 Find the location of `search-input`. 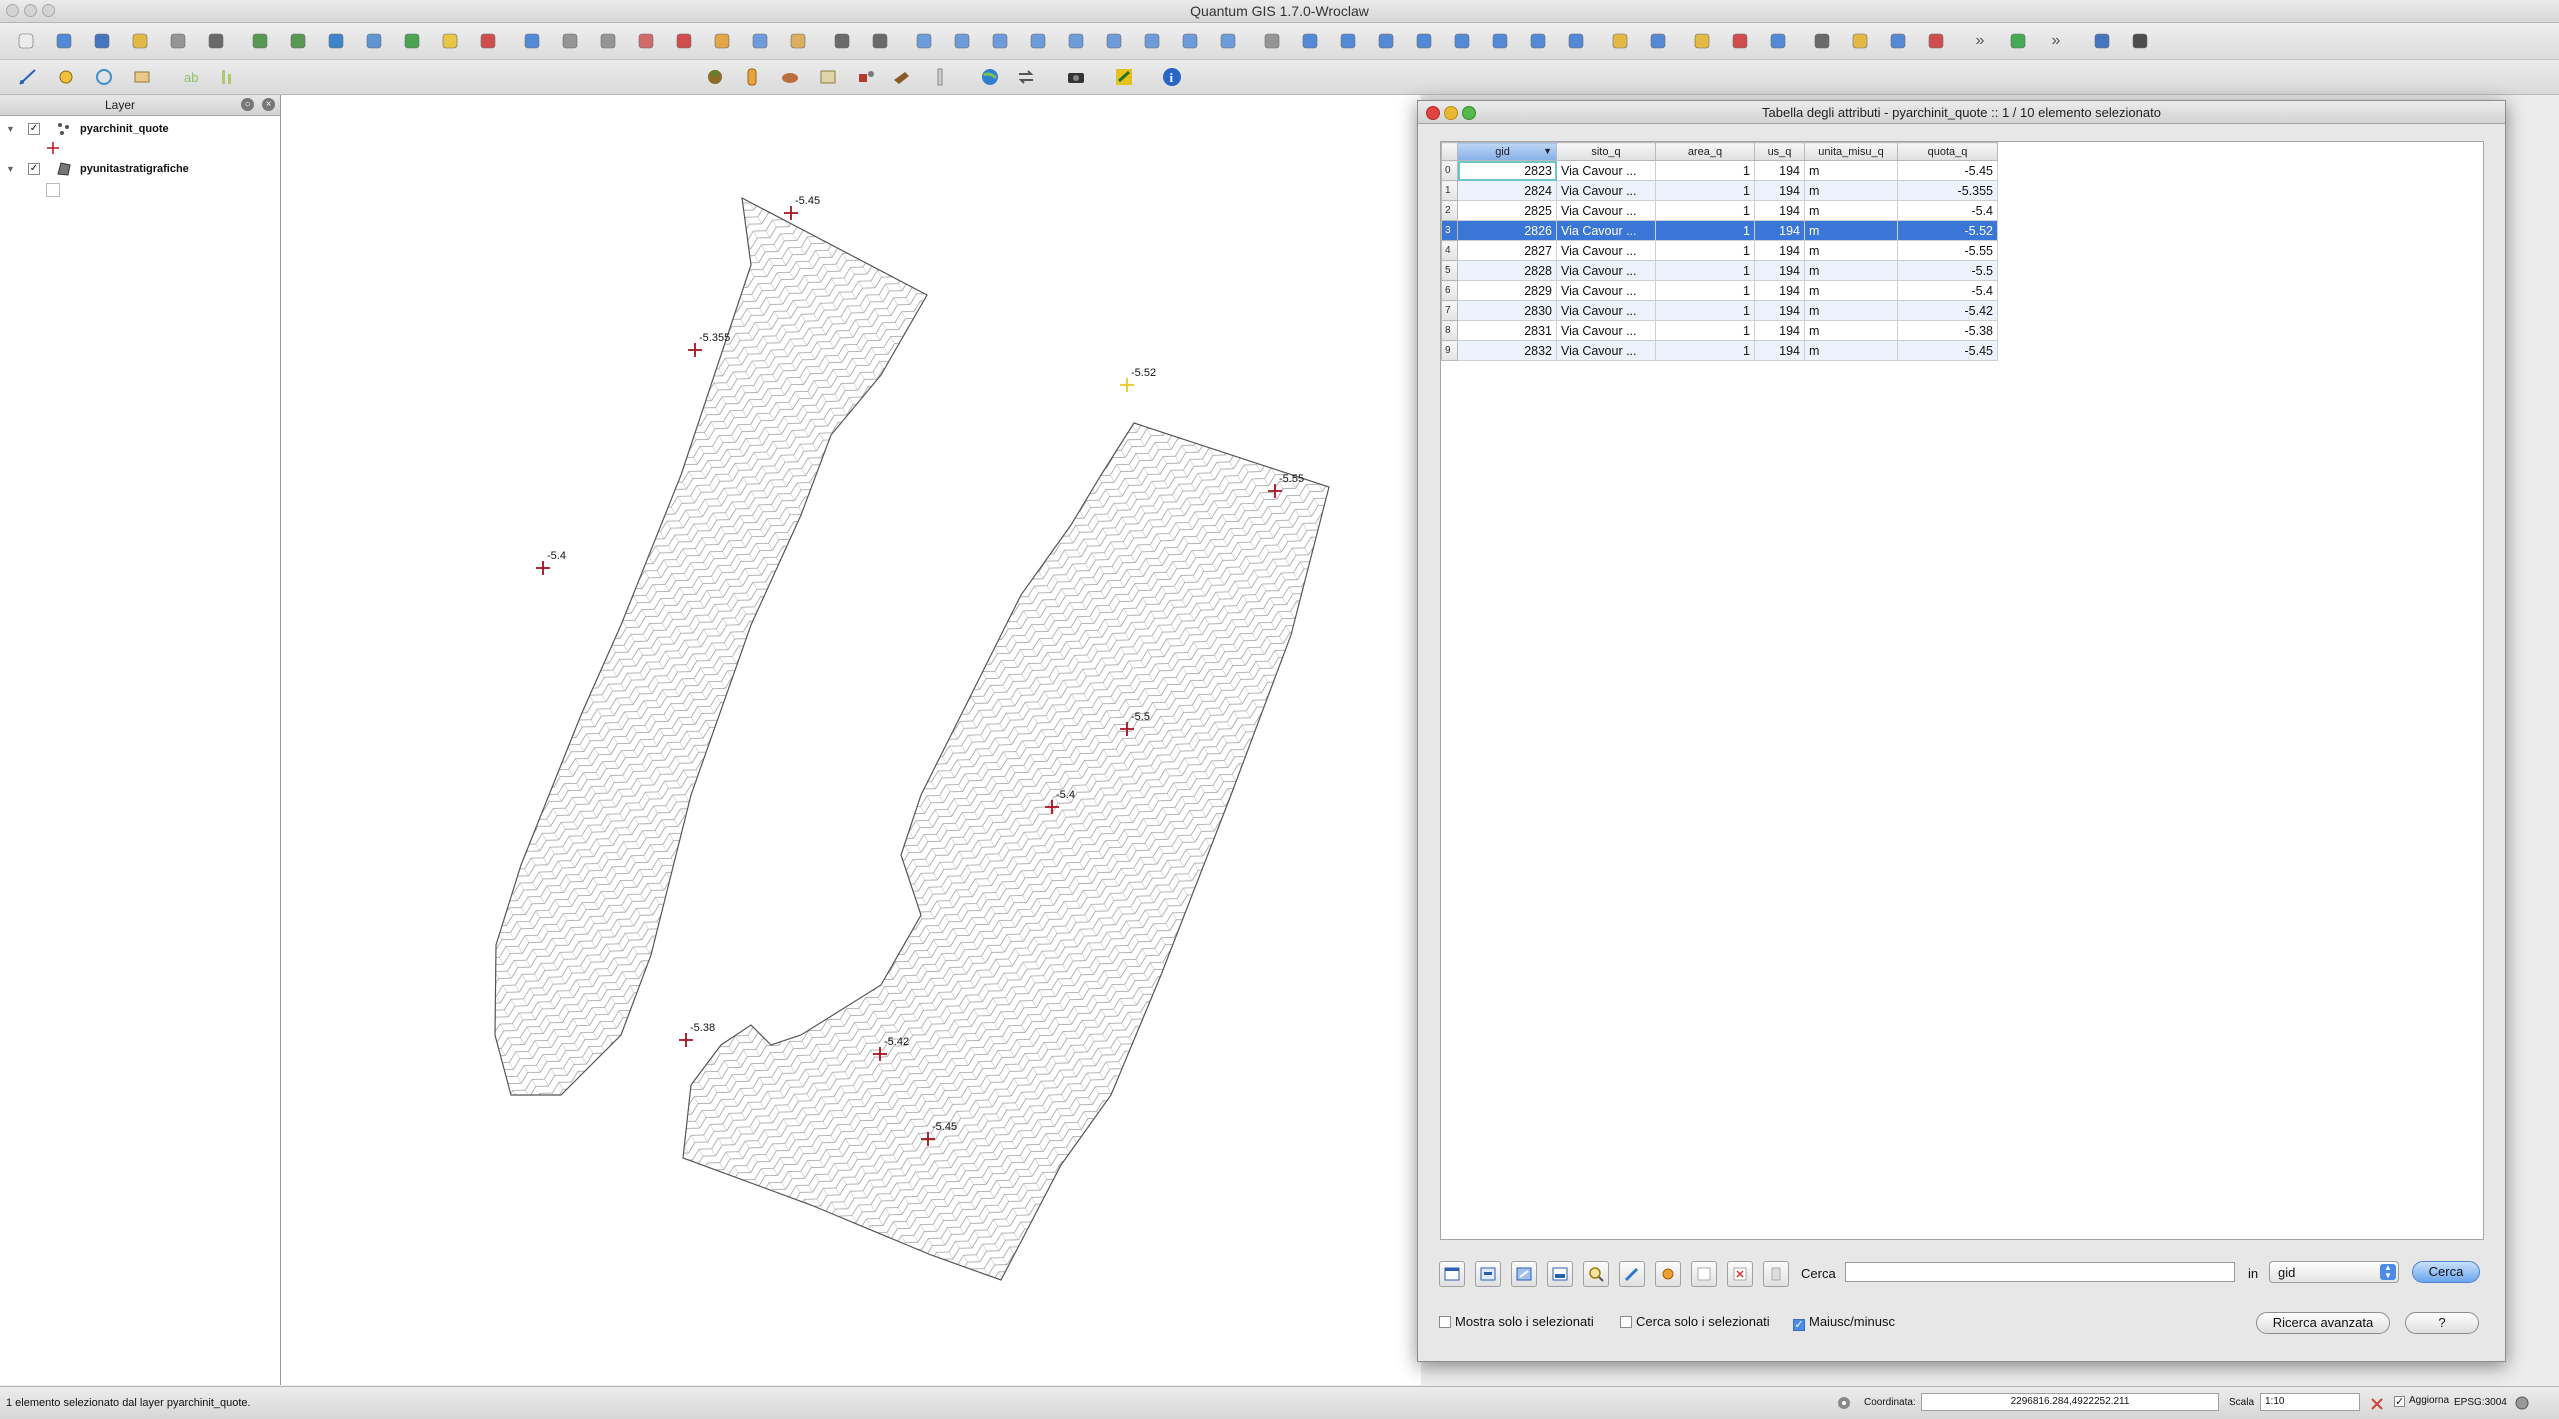

search-input is located at coordinates (2040, 1272).